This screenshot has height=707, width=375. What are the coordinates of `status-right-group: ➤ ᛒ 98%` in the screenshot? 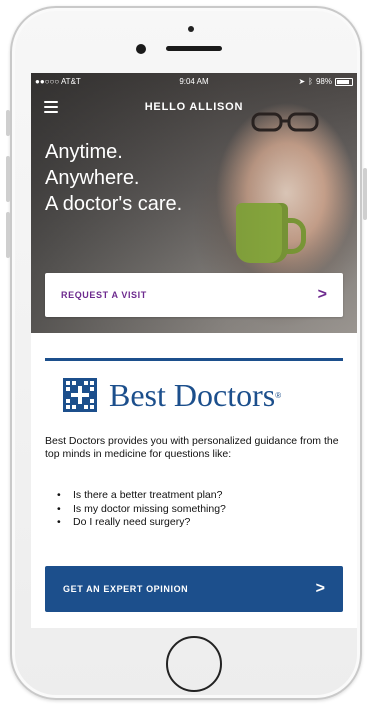 It's located at (325, 81).